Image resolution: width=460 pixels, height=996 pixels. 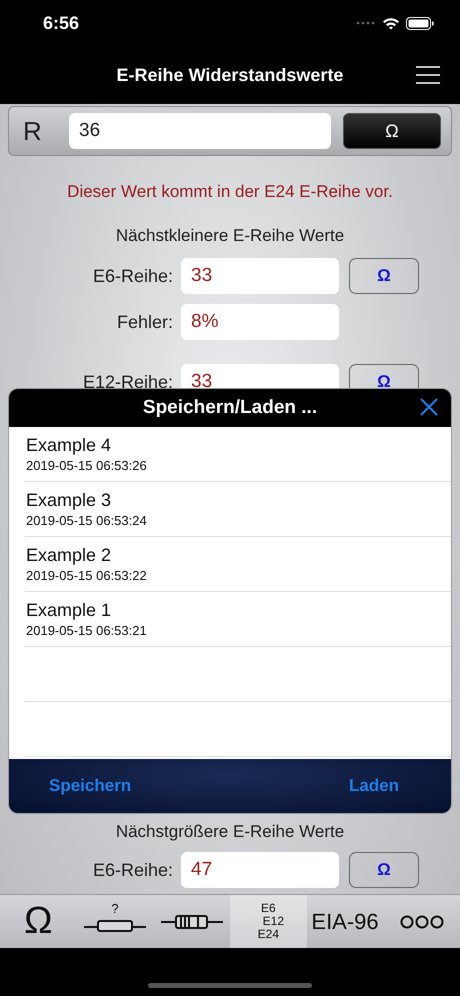 I want to click on result-message: Dieser Wert kommt in der E24 E-Reihe vor., so click(x=230, y=192).